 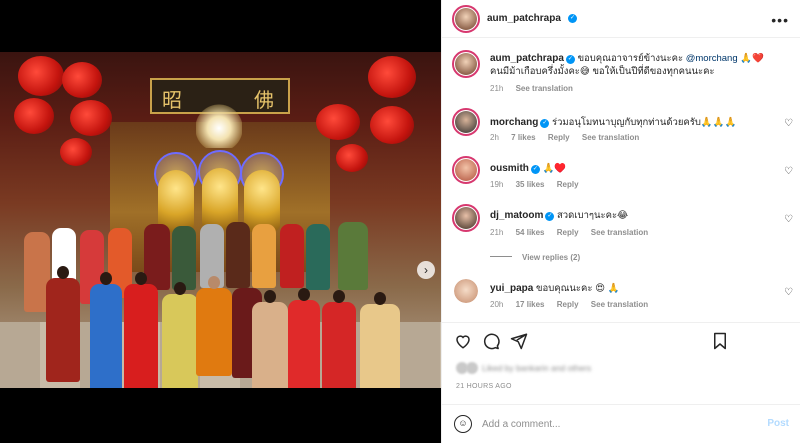 What do you see at coordinates (494, 137) in the screenshot?
I see `comment-time: 2h` at bounding box center [494, 137].